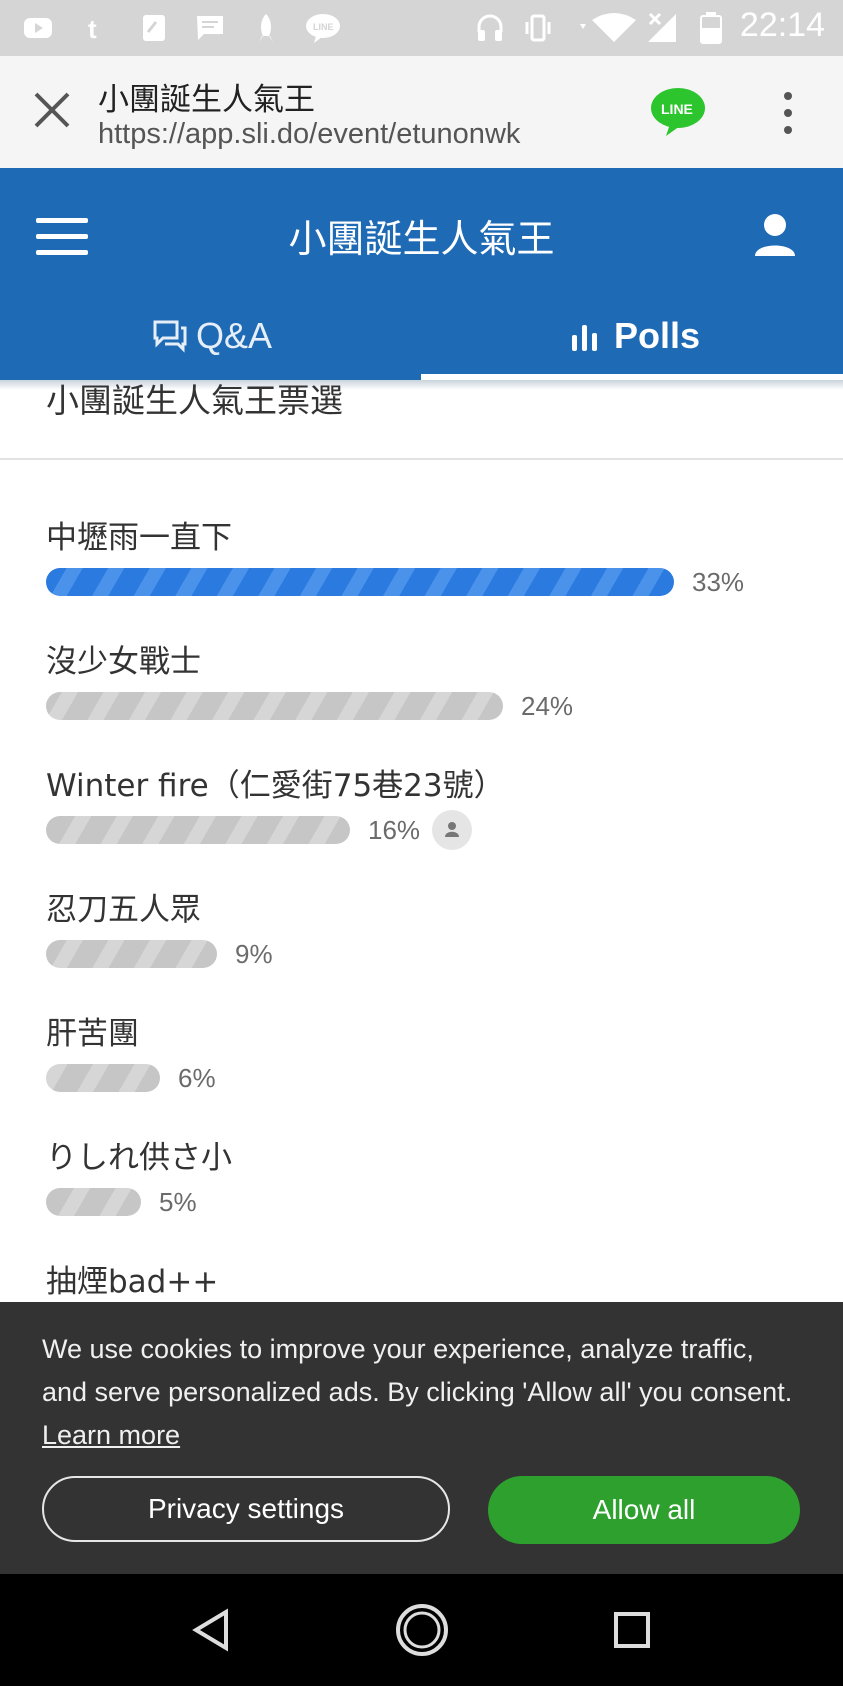  Describe the element at coordinates (212, 1630) in the screenshot. I see `back-icon` at that location.